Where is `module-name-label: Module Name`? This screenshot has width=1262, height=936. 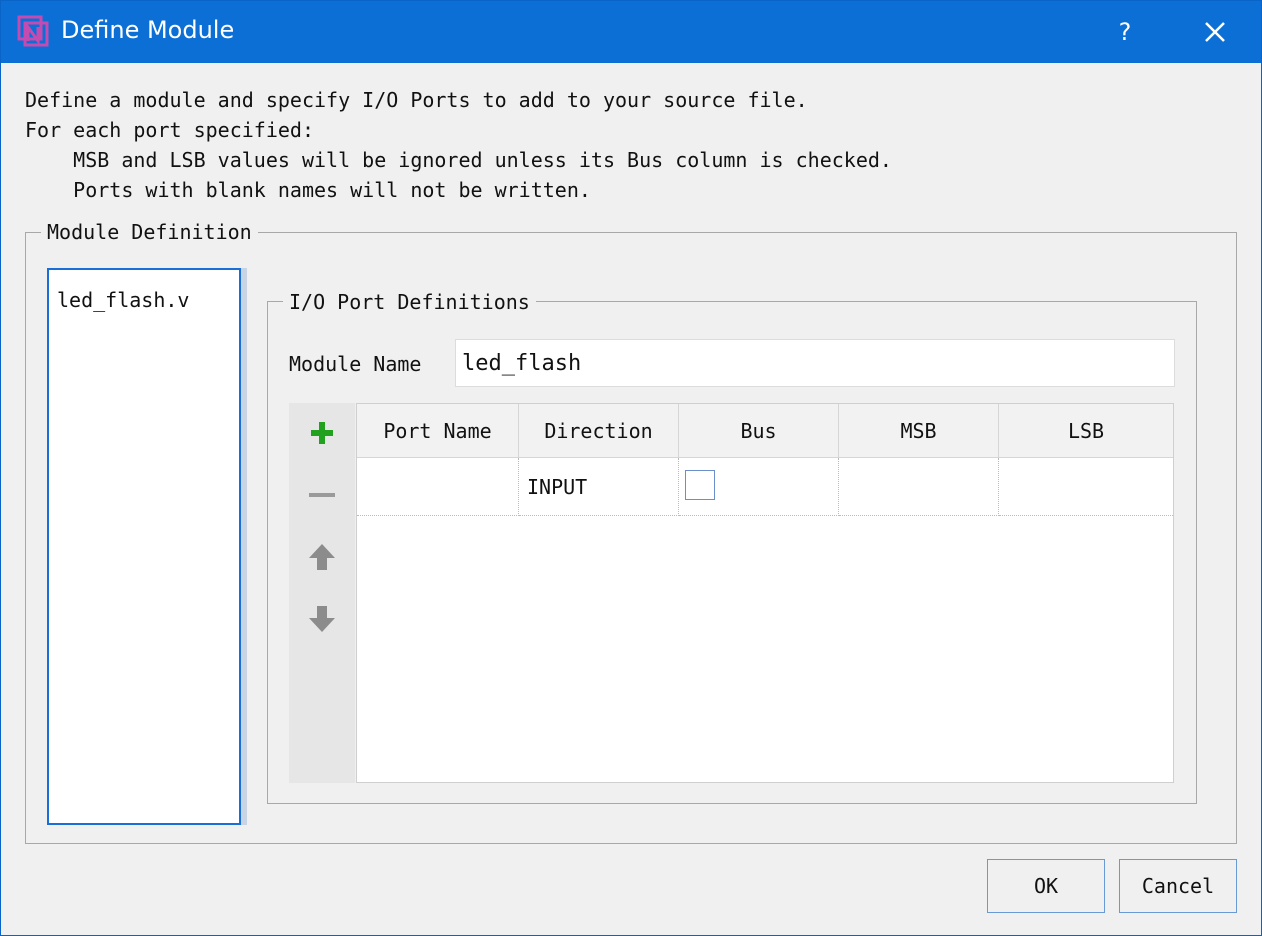 module-name-label: Module Name is located at coordinates (355, 364).